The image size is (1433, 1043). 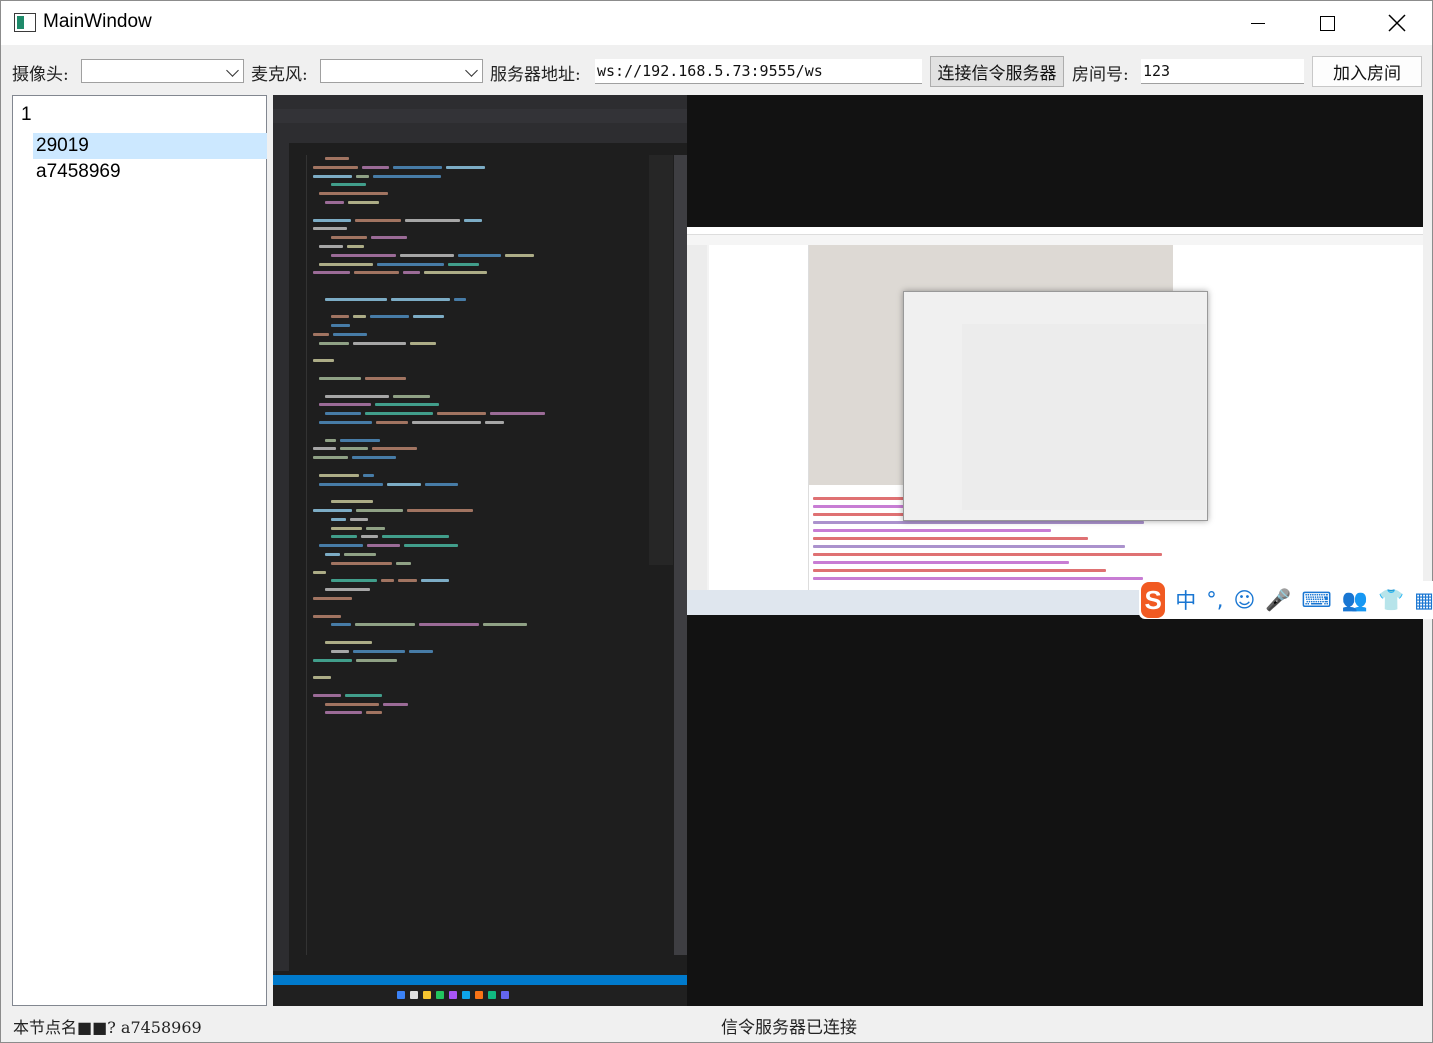 What do you see at coordinates (1367, 71) in the screenshot?
I see `join-room-button: 加入房间` at bounding box center [1367, 71].